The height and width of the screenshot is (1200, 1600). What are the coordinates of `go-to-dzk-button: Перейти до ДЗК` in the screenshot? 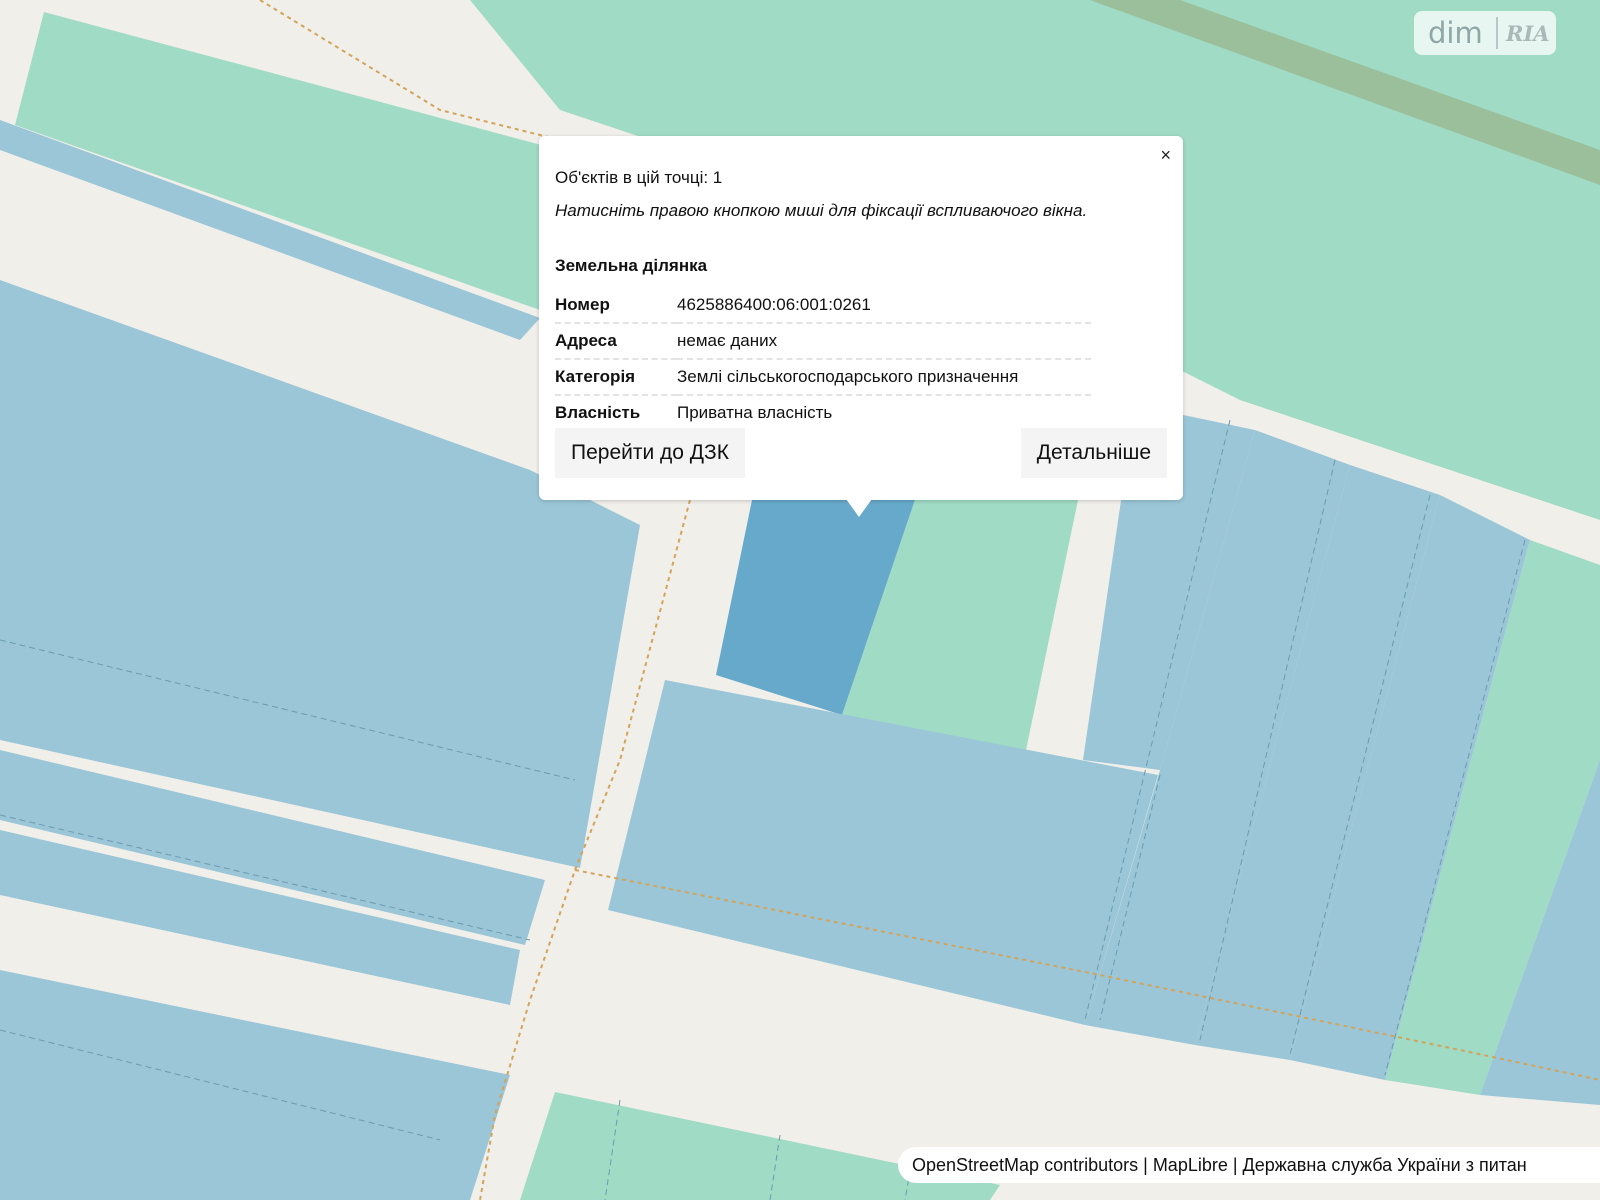 It's located at (650, 453).